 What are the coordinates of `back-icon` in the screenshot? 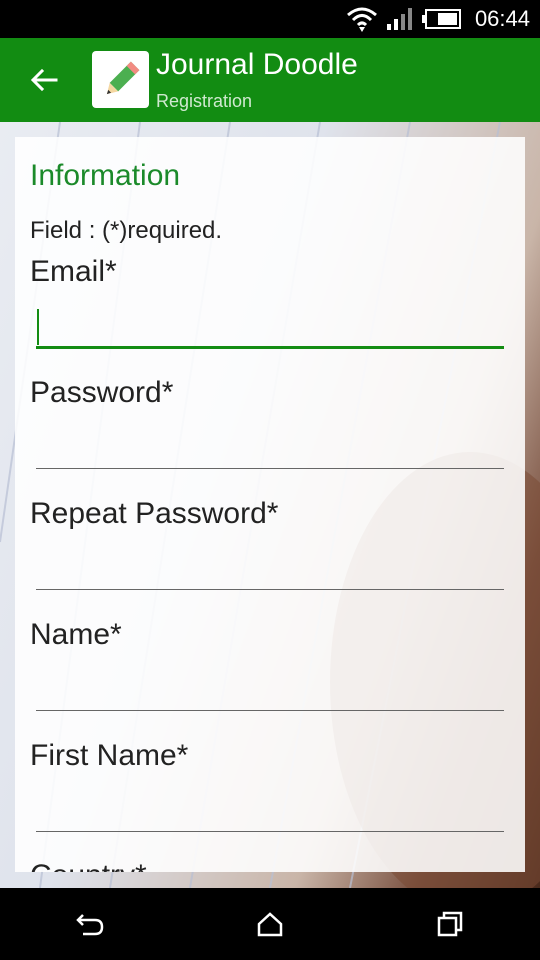 It's located at (90, 925).